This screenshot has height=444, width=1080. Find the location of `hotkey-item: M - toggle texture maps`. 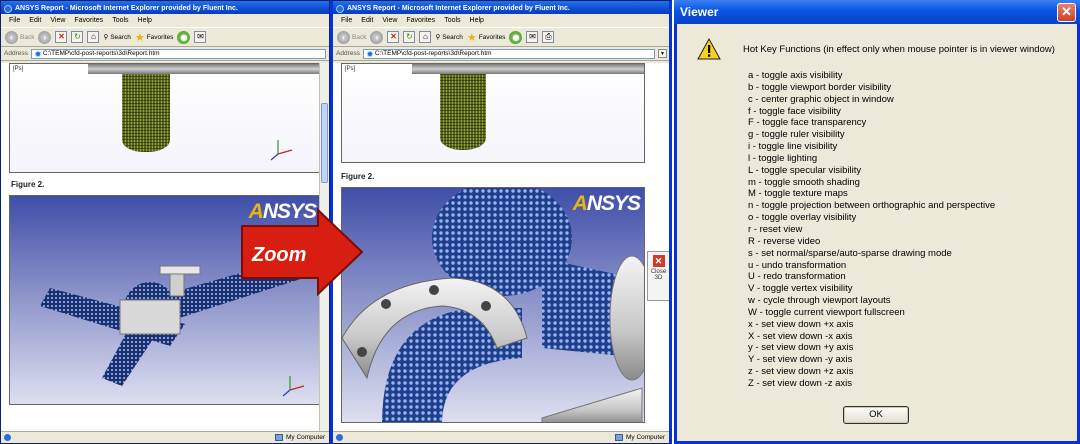

hotkey-item: M - toggle texture maps is located at coordinates (798, 194).